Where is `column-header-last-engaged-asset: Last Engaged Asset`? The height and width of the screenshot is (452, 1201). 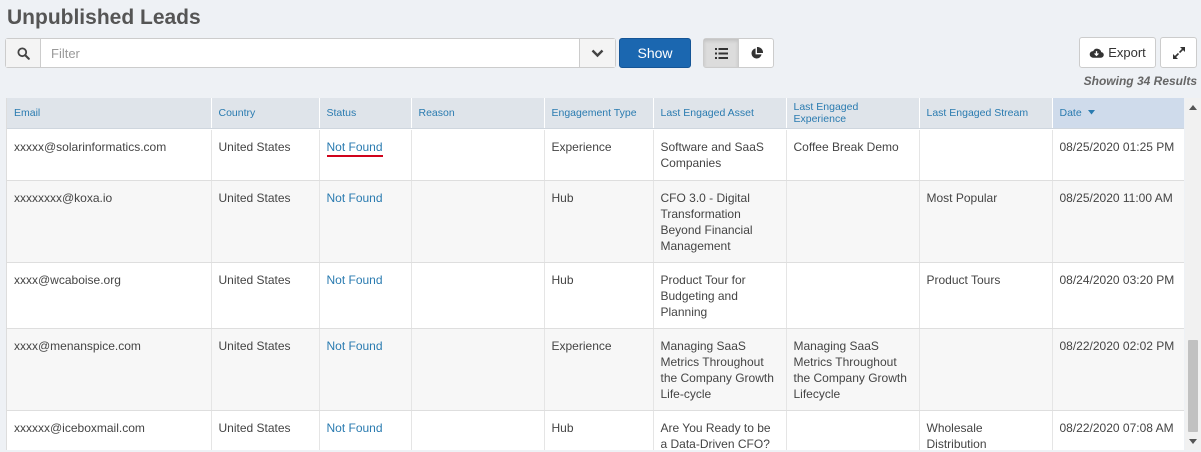
column-header-last-engaged-asset: Last Engaged Asset is located at coordinates (720, 113).